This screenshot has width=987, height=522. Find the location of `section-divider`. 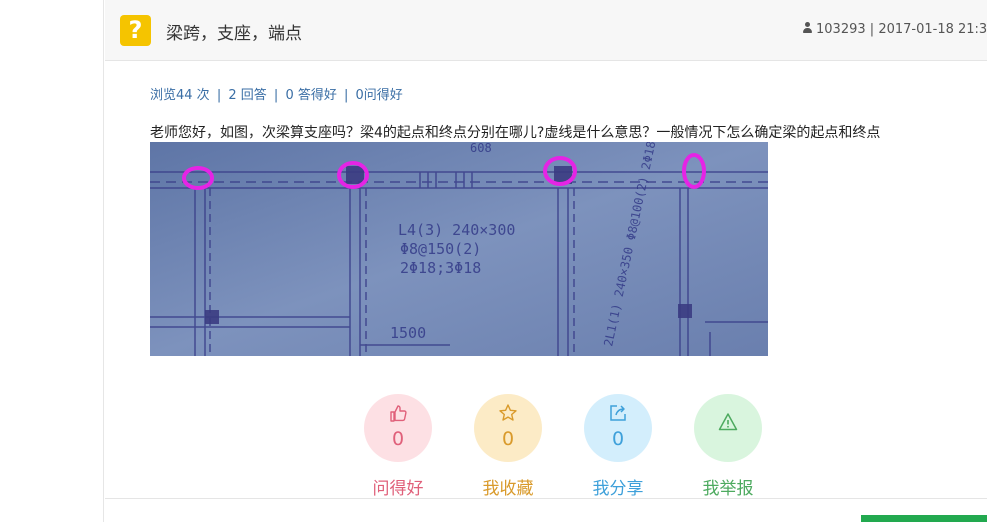

section-divider is located at coordinates (546, 498).